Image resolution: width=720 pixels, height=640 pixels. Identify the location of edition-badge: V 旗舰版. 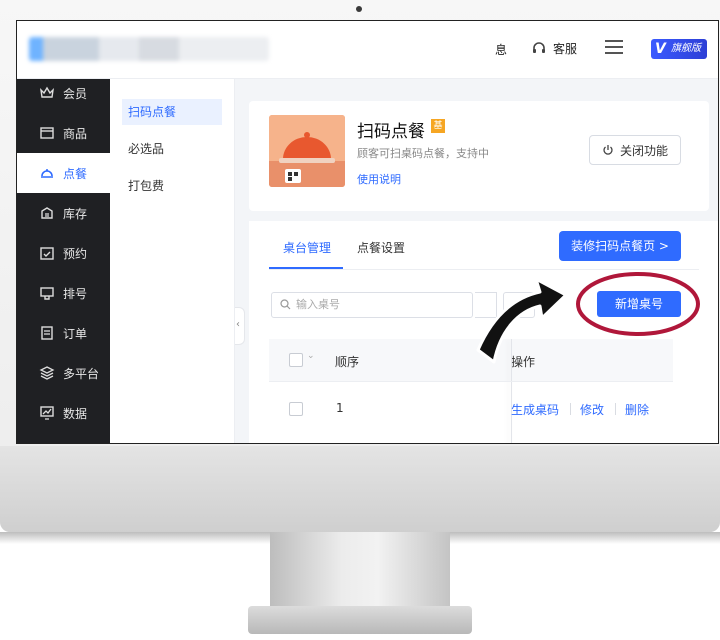
(679, 49).